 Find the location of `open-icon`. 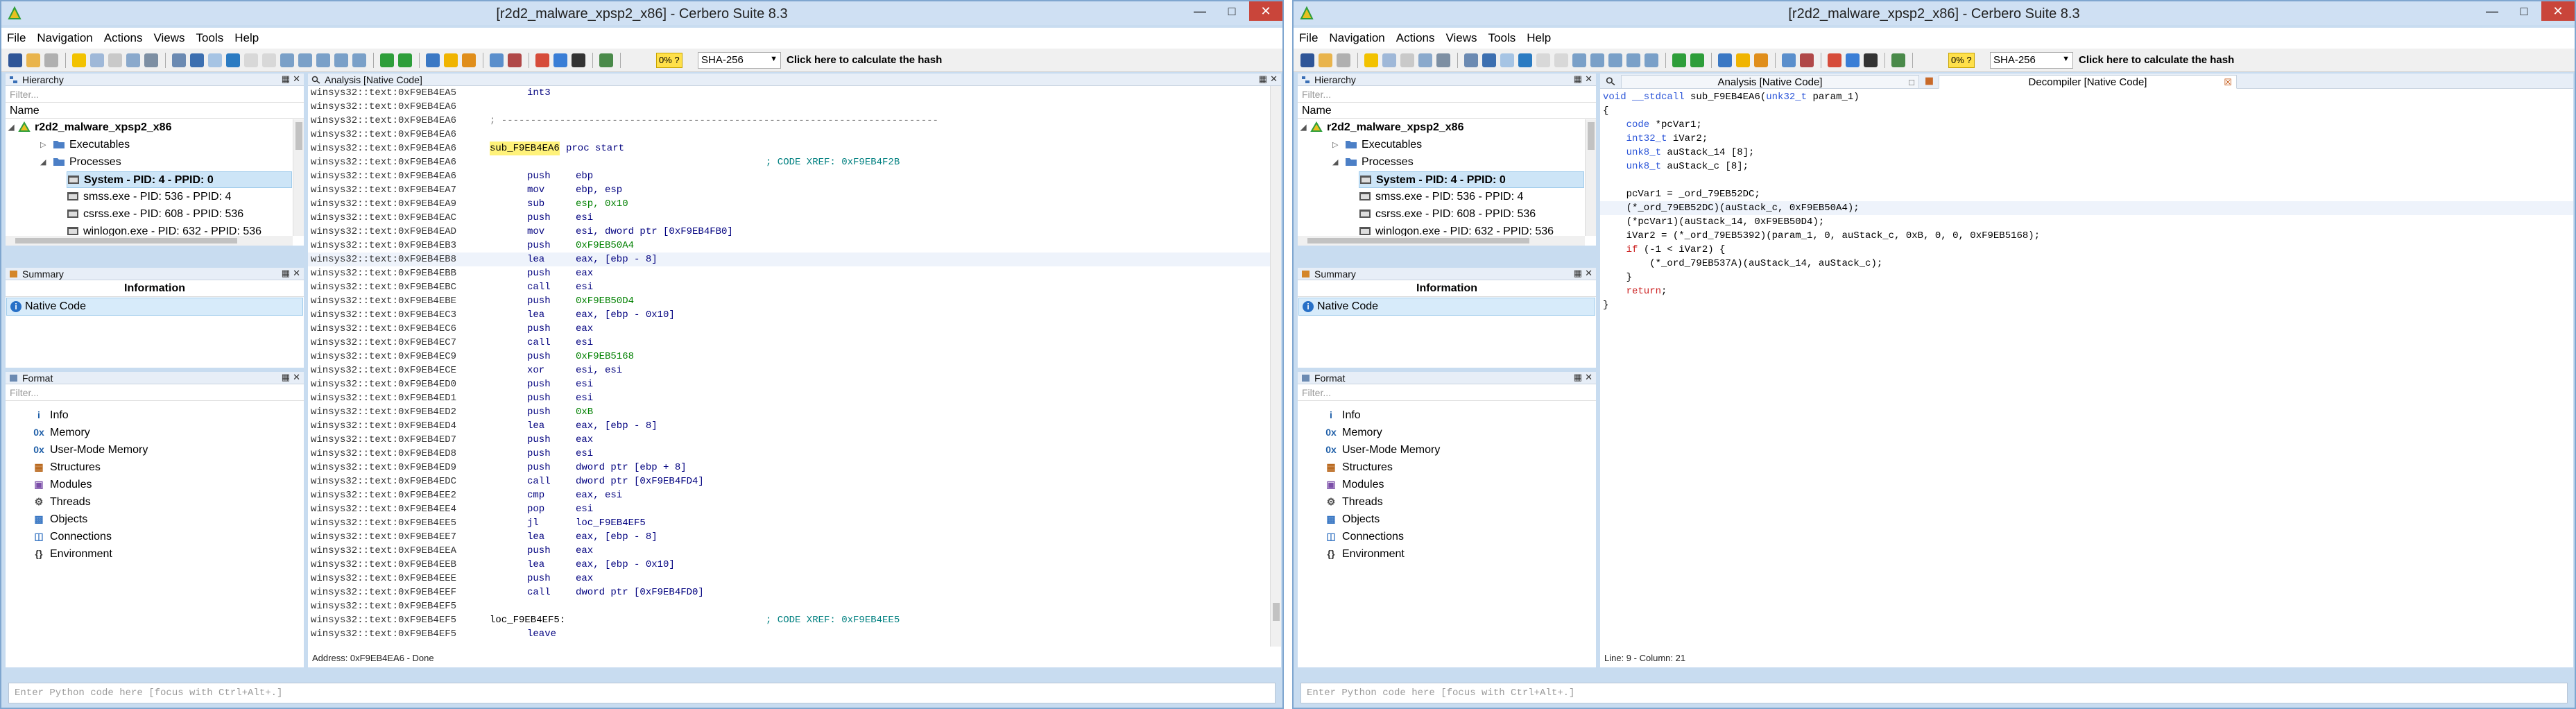

open-icon is located at coordinates (33, 60).